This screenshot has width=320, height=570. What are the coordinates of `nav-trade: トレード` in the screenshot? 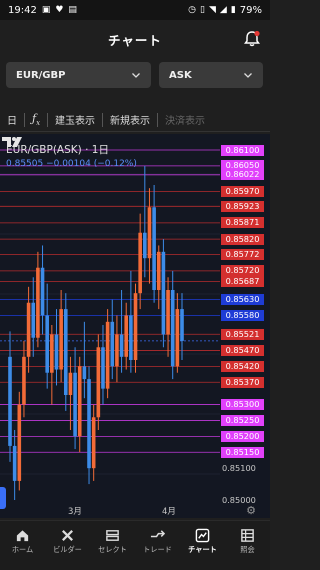 It's located at (157, 541).